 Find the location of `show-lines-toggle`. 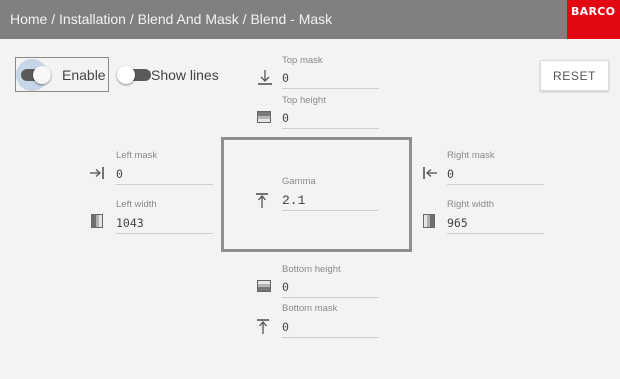

show-lines-toggle is located at coordinates (134, 75).